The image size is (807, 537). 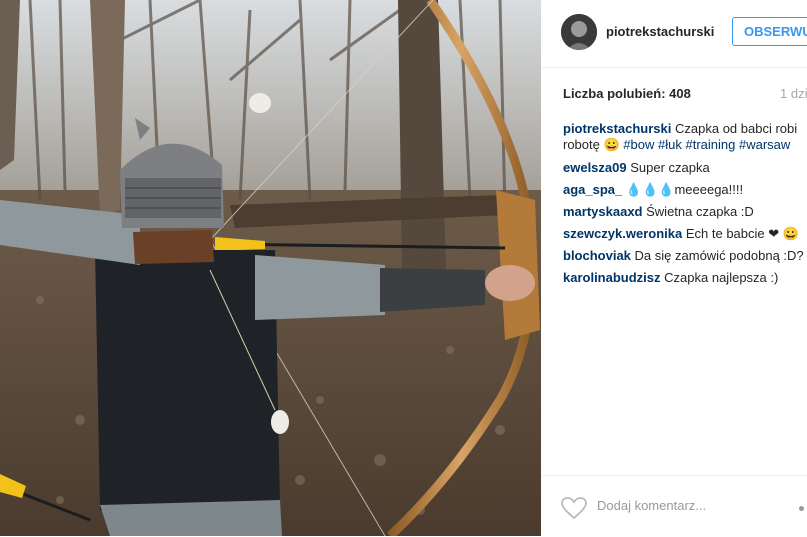 I want to click on avatar, so click(x=579, y=32).